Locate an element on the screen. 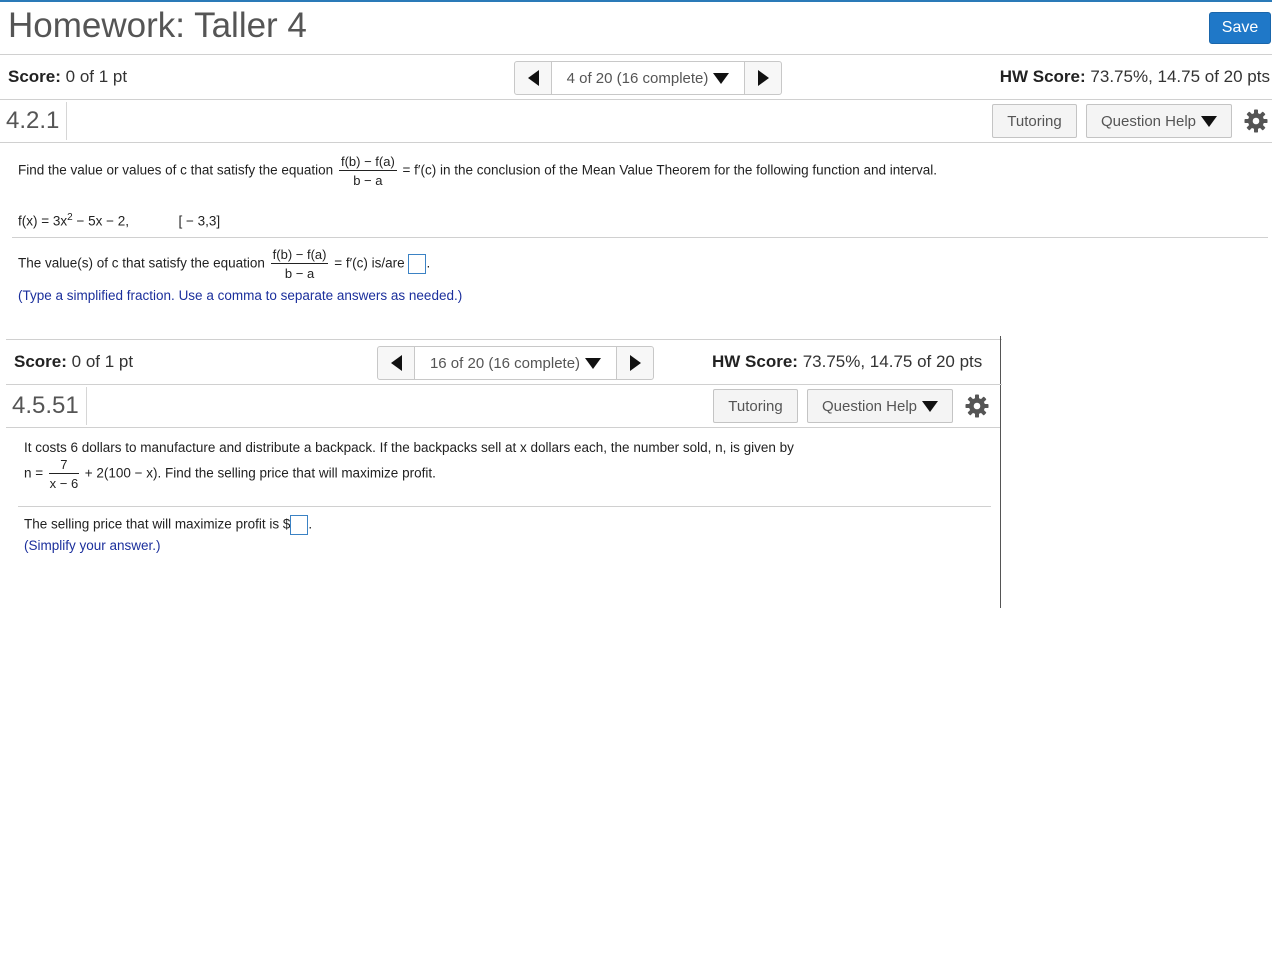  question-position-label: 4 of 20 (16 complete) is located at coordinates (637, 78).